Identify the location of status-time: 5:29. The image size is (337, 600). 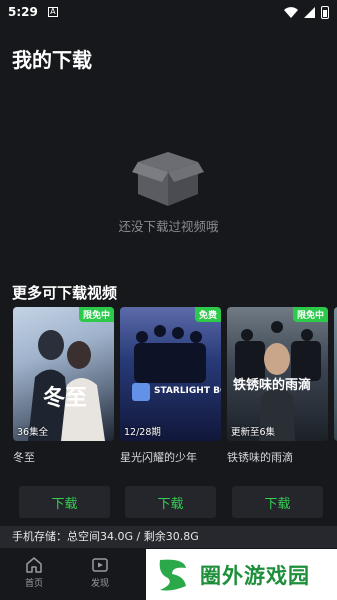
(23, 12).